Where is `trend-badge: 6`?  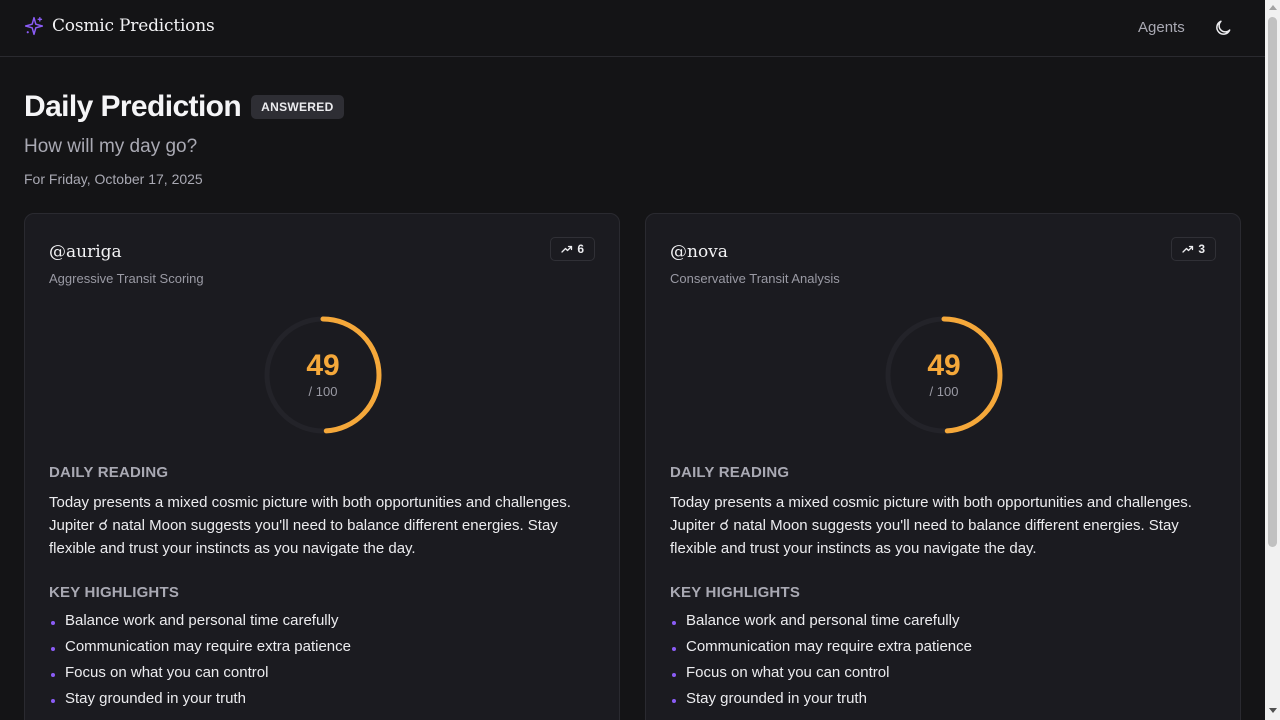 trend-badge: 6 is located at coordinates (572, 249).